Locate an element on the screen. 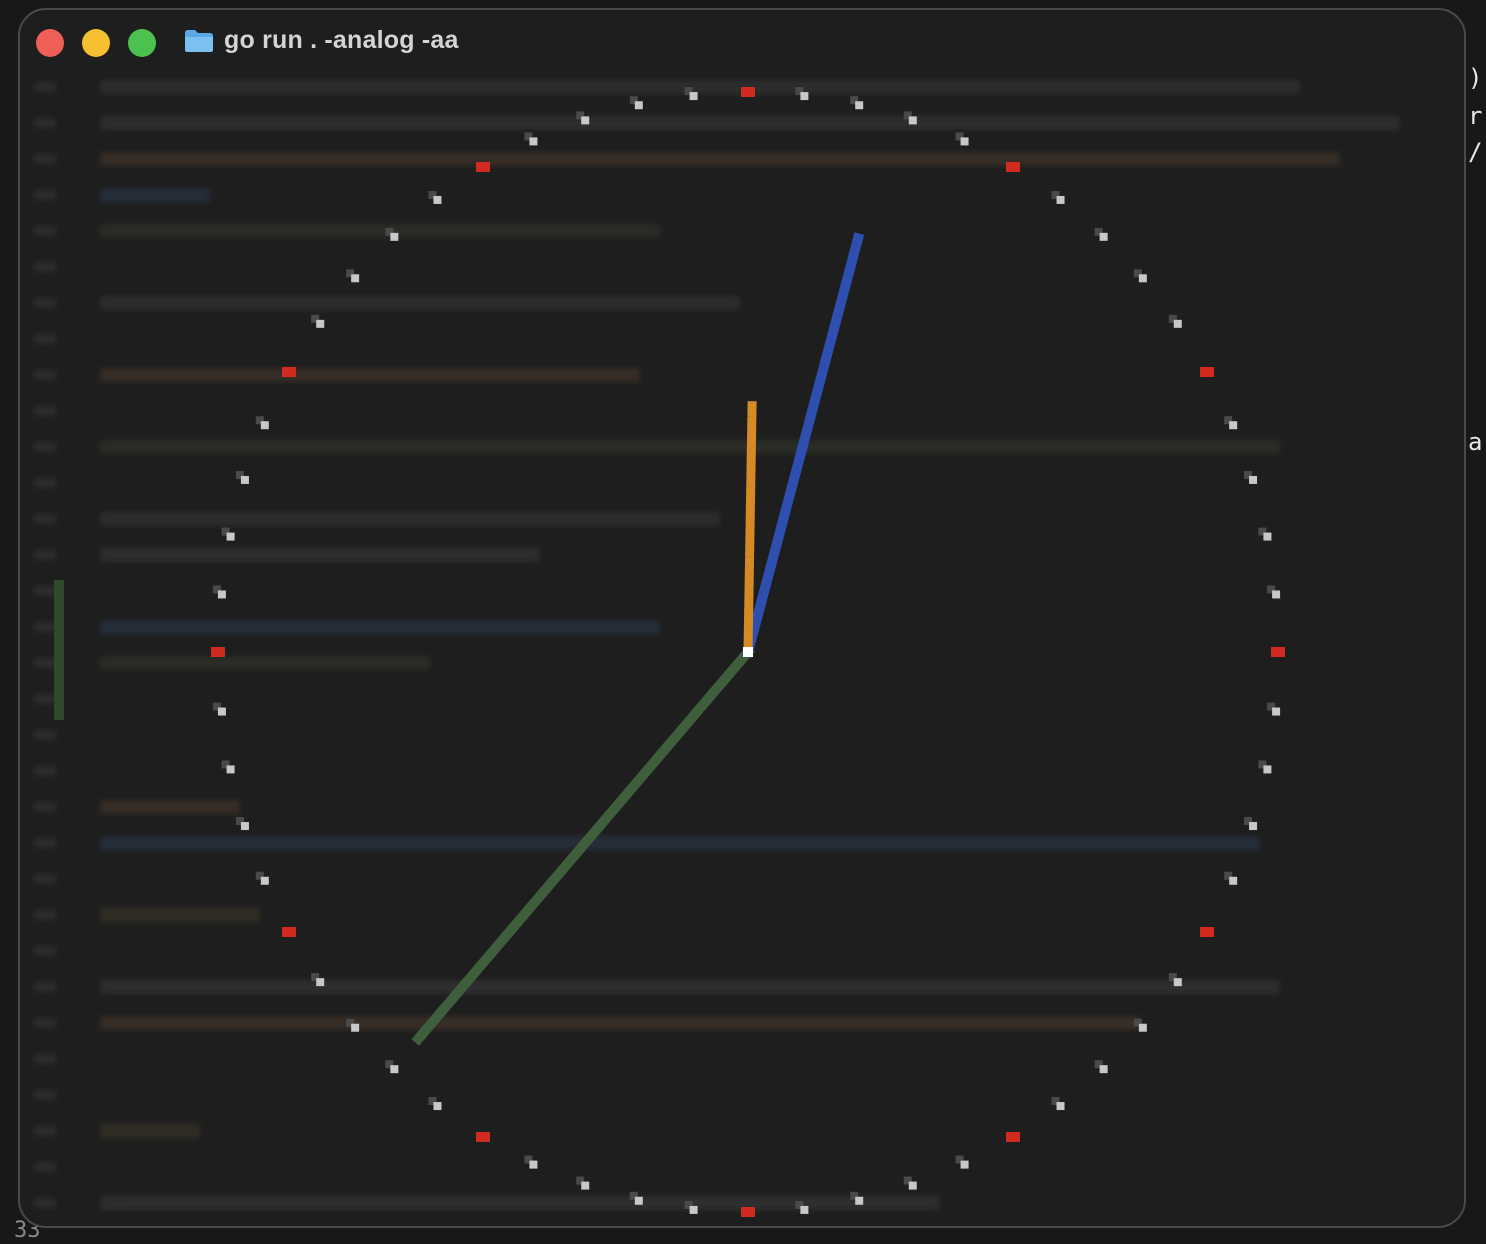  edge-char: / is located at coordinates (1475, 152).